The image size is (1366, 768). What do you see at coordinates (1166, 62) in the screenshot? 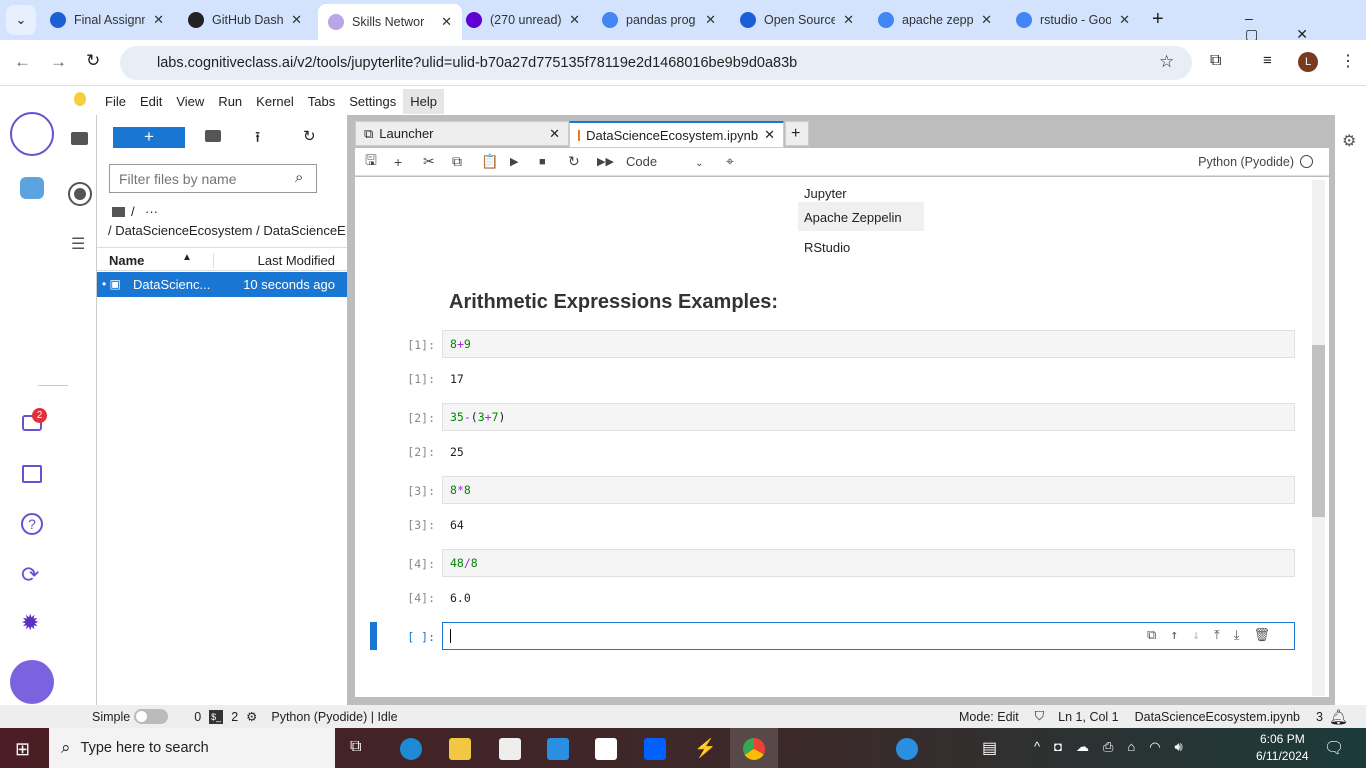
I see `bookmark-star-icon: ☆` at bounding box center [1166, 62].